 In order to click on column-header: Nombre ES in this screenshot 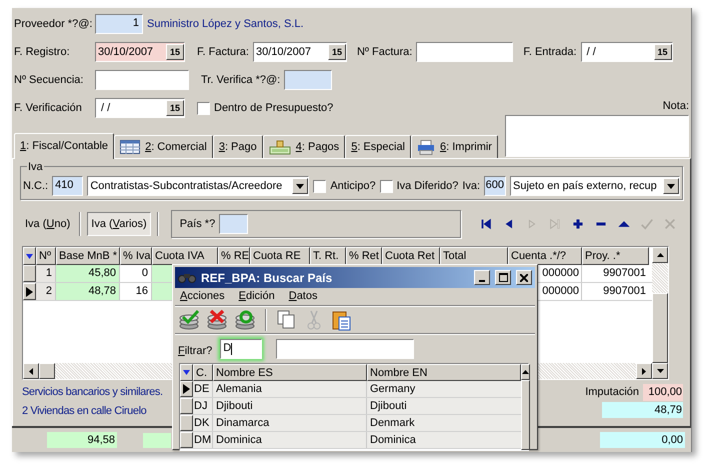, I will do `click(290, 372)`.